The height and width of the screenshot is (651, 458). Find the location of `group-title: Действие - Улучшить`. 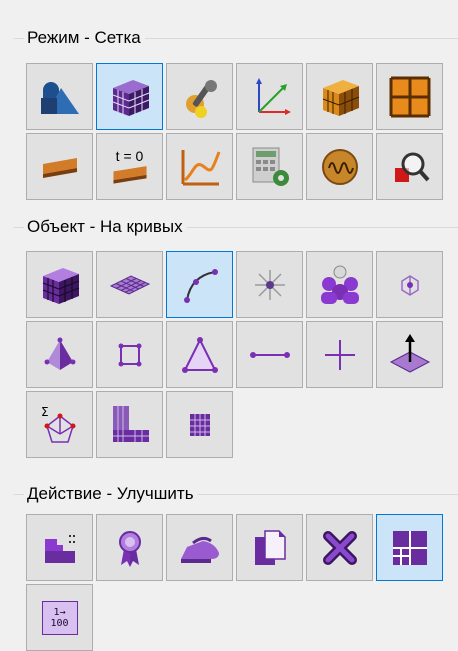

group-title: Действие - Улучшить is located at coordinates (111, 494).